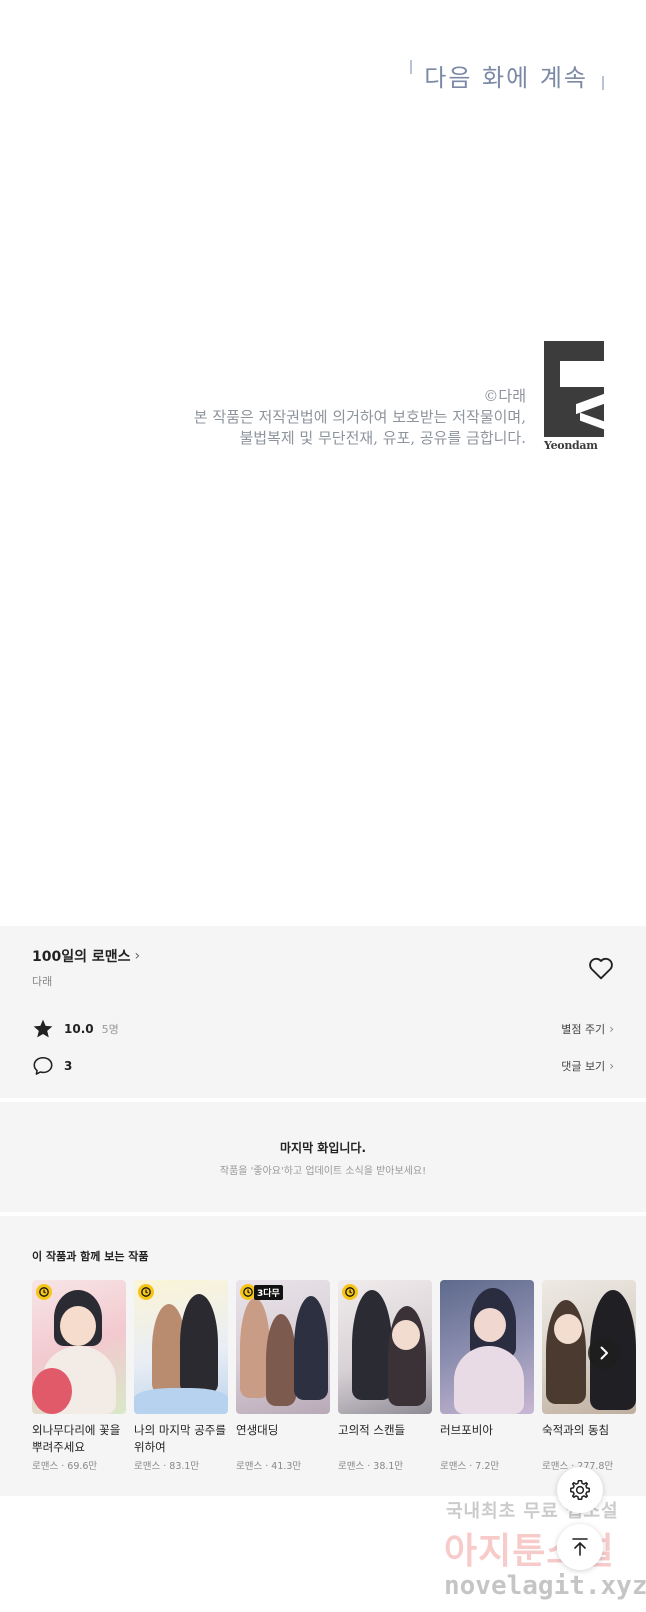 The width and height of the screenshot is (646, 1612). I want to click on viewer-settings-button, so click(580, 1490).